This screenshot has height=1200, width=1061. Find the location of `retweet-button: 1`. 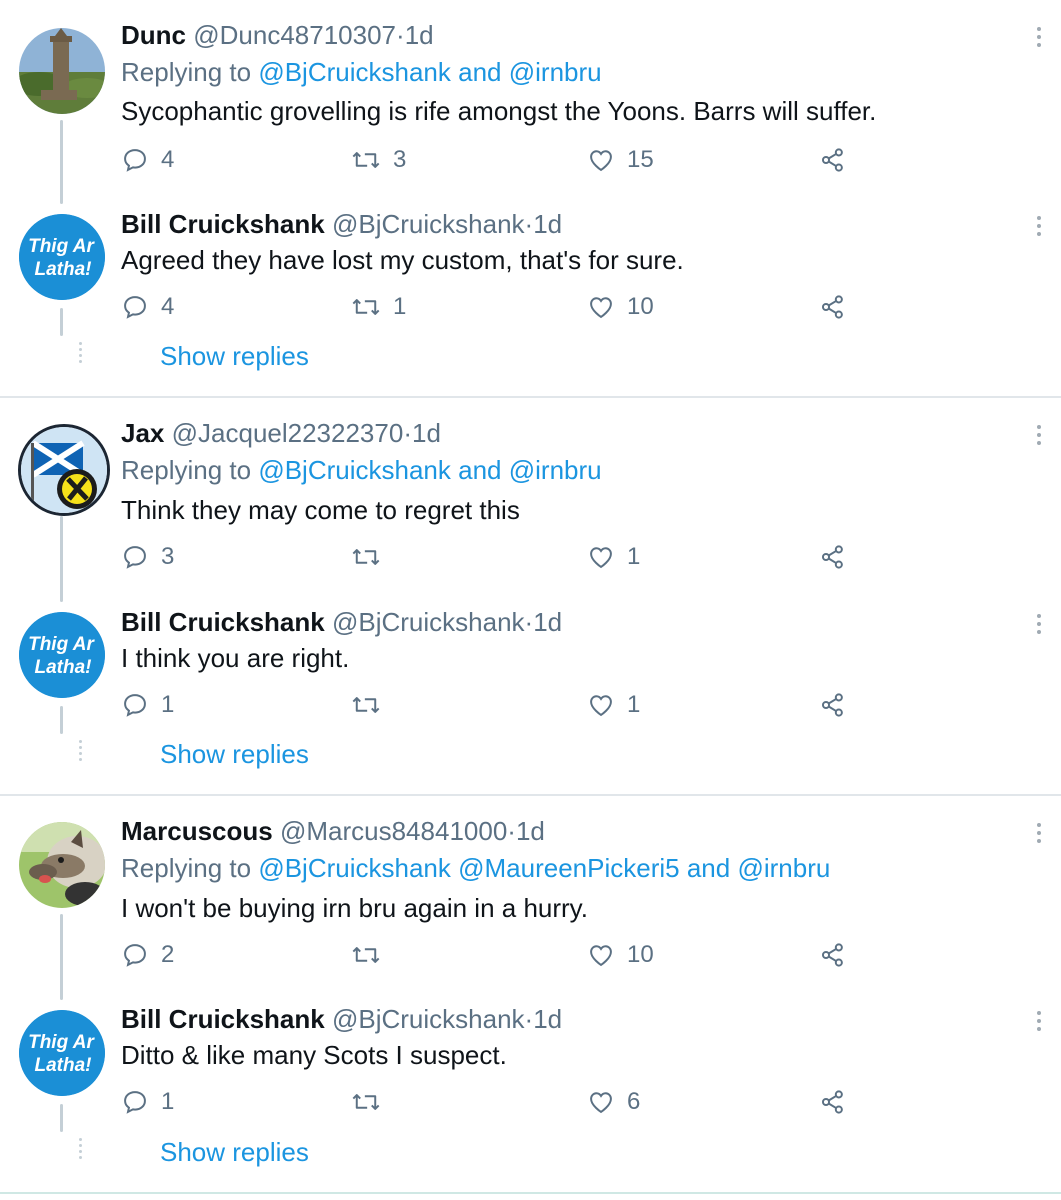

retweet-button: 1 is located at coordinates (378, 307).